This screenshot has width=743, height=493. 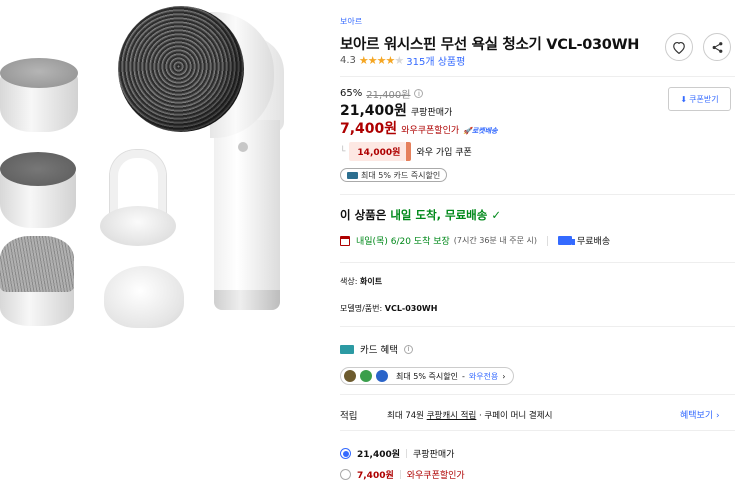 I want to click on color-option: 색상: 화이트, so click(x=361, y=281).